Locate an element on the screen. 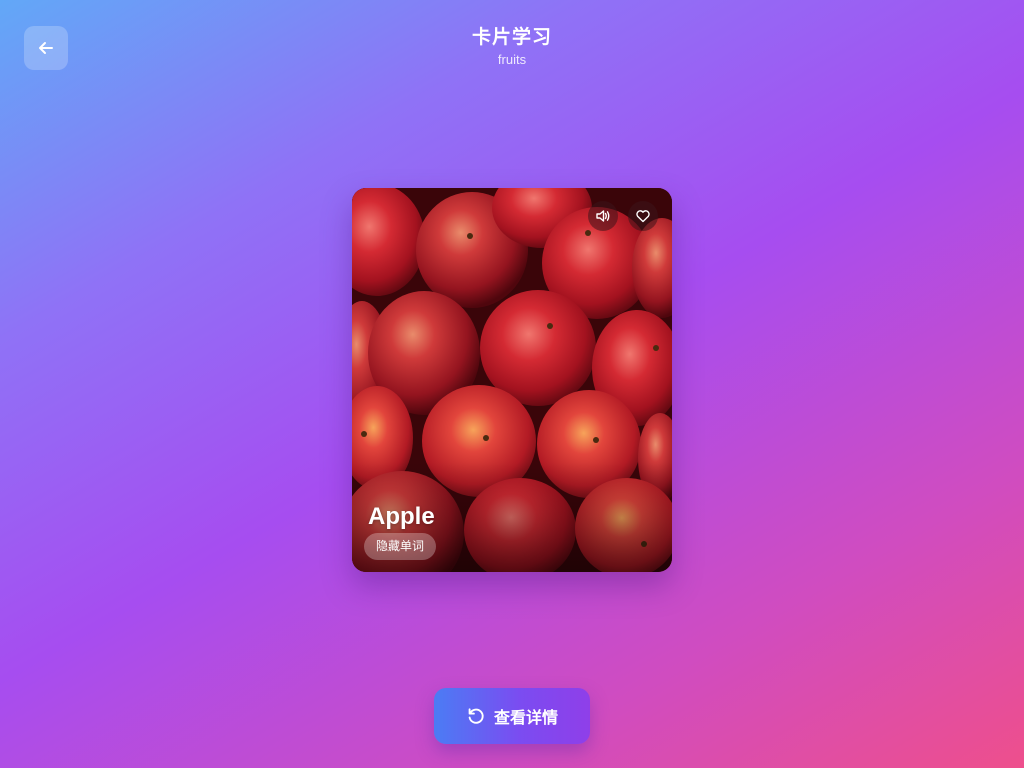 This screenshot has height=768, width=1024. page-subtitle: fruits is located at coordinates (512, 59).